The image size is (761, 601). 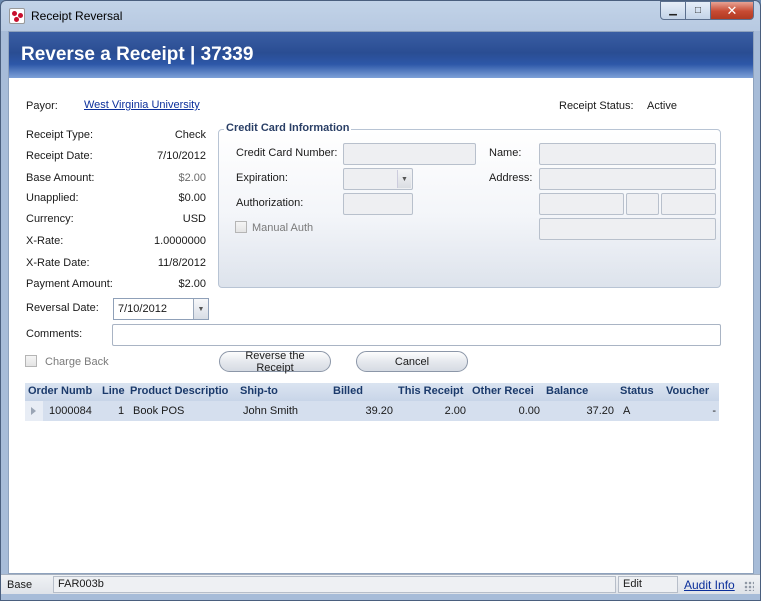 What do you see at coordinates (412, 361) in the screenshot?
I see `cancel-button: Cancel` at bounding box center [412, 361].